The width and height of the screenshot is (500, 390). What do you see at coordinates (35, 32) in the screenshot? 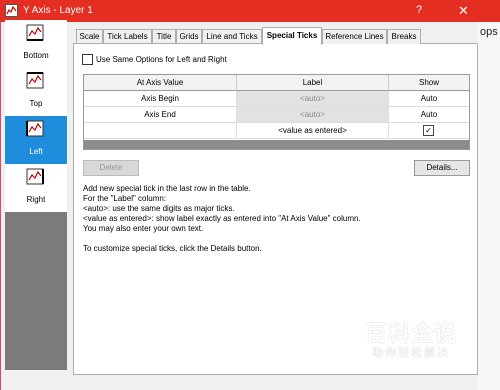
I see `bottom-axis-icon` at bounding box center [35, 32].